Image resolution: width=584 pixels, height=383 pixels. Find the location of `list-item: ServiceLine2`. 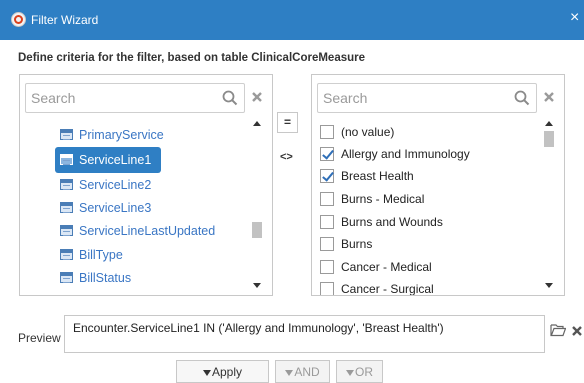

list-item: ServiceLine2 is located at coordinates (105, 185).